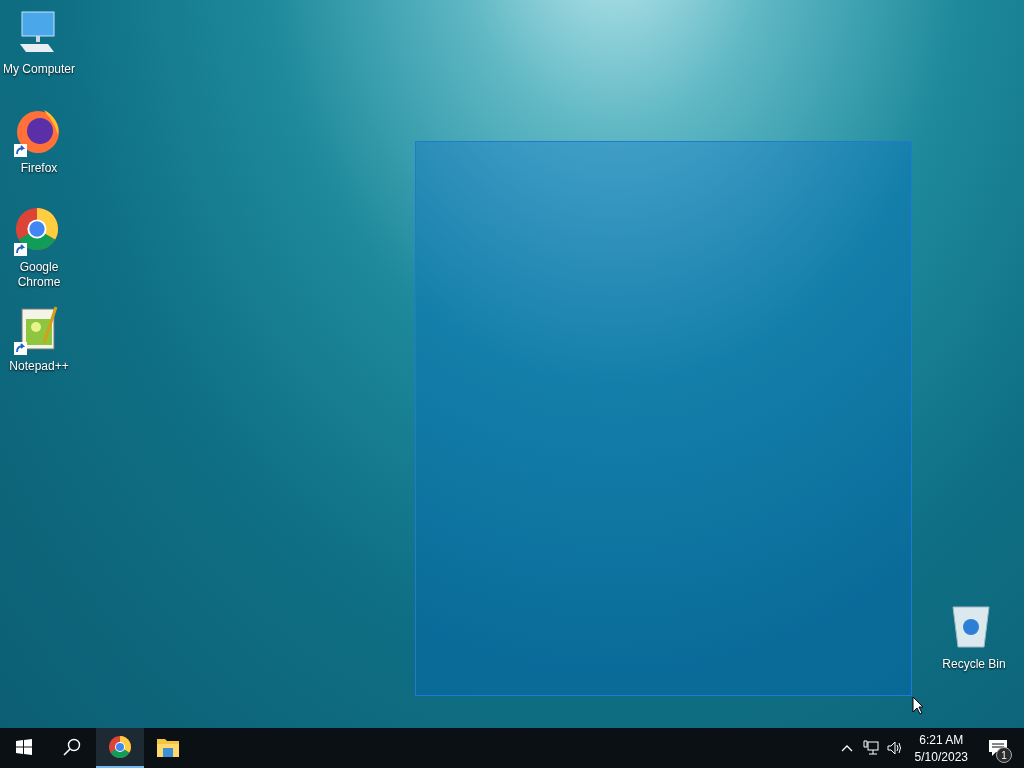 Image resolution: width=1024 pixels, height=768 pixels. I want to click on taskbar-button, so click(120, 748).